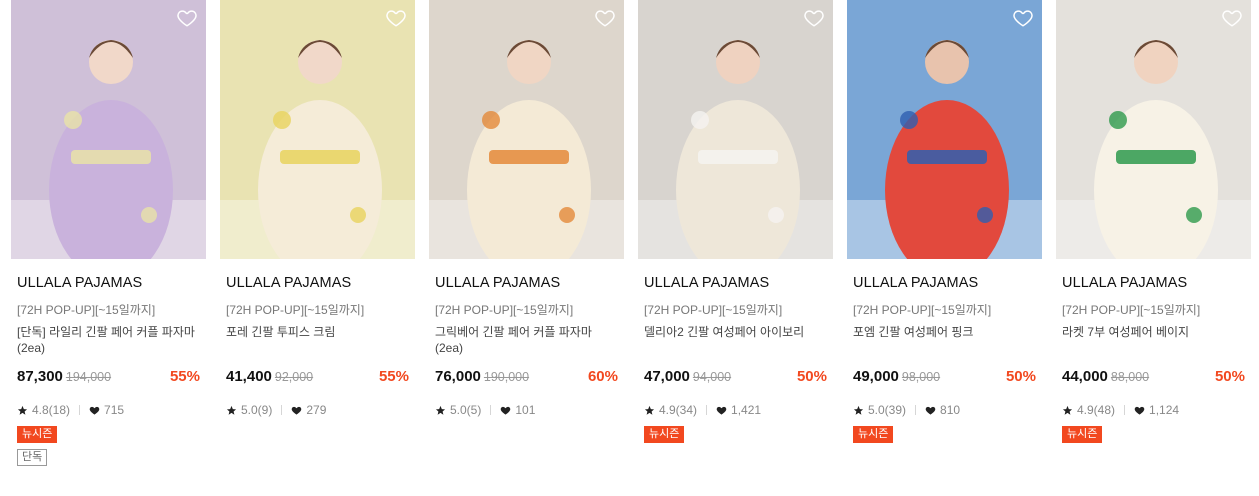 The width and height of the screenshot is (1259, 496). Describe the element at coordinates (1153, 340) in the screenshot. I see `product-name: 라켓 7부 여성페어 베이지` at that location.